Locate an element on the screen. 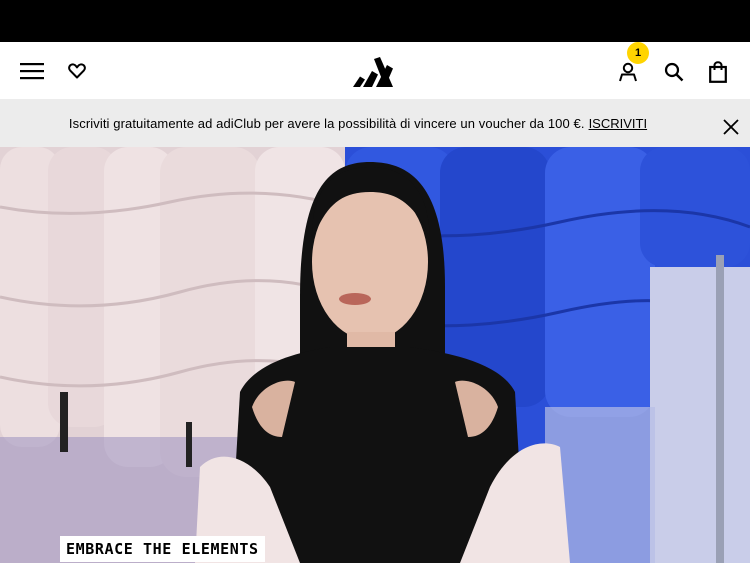 The width and height of the screenshot is (750, 563). shopping-bag-icon is located at coordinates (718, 72).